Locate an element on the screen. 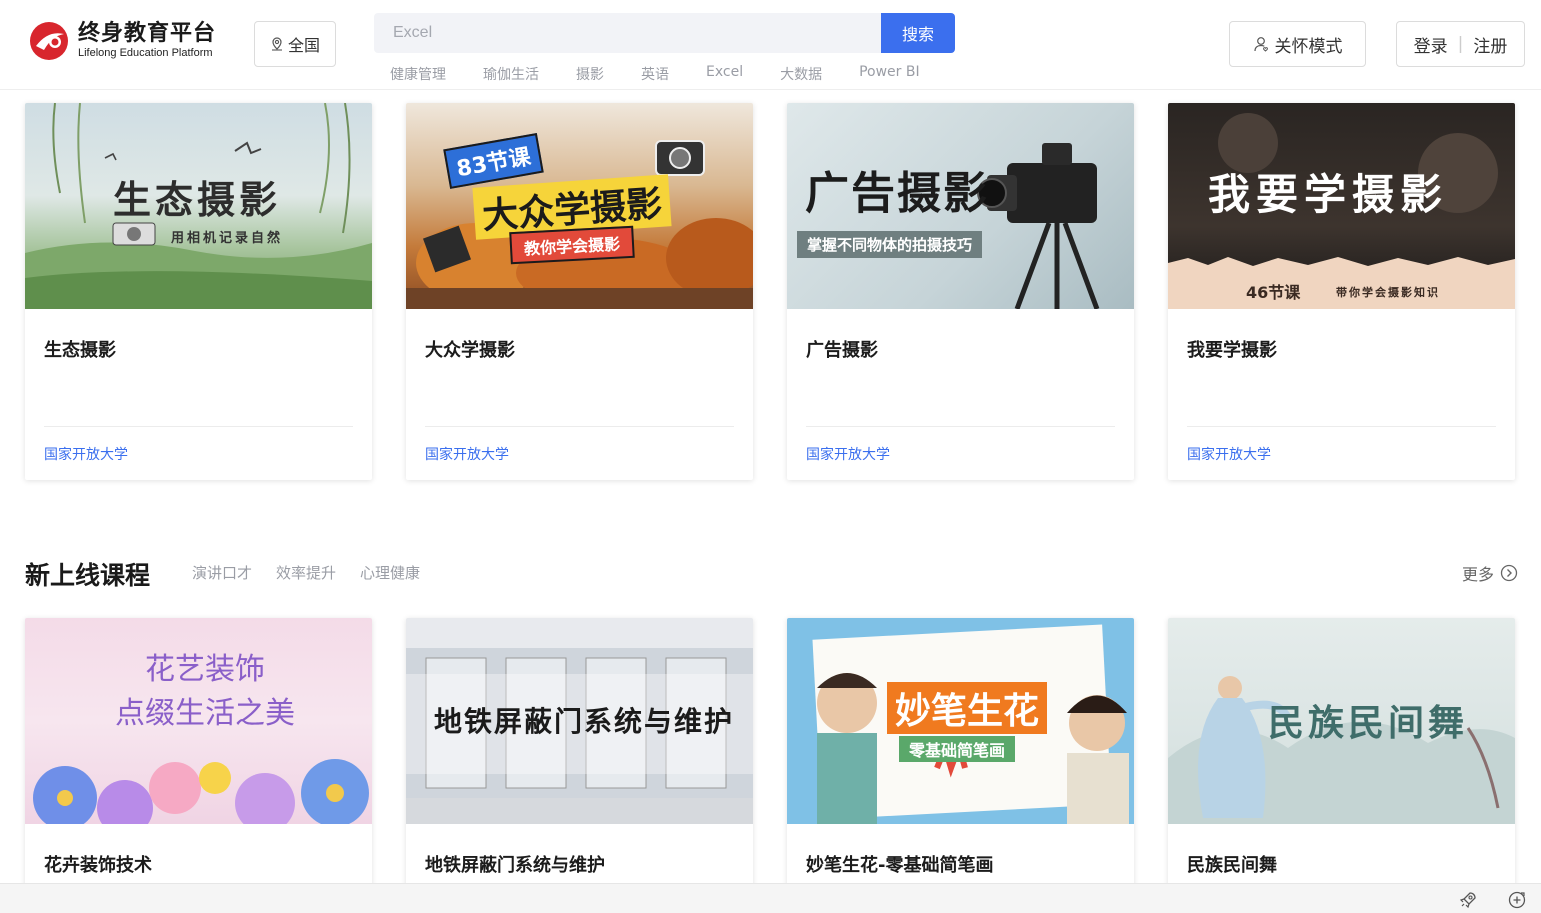 This screenshot has width=1541, height=913. cover-title-text: 广告摄影 is located at coordinates (897, 193).